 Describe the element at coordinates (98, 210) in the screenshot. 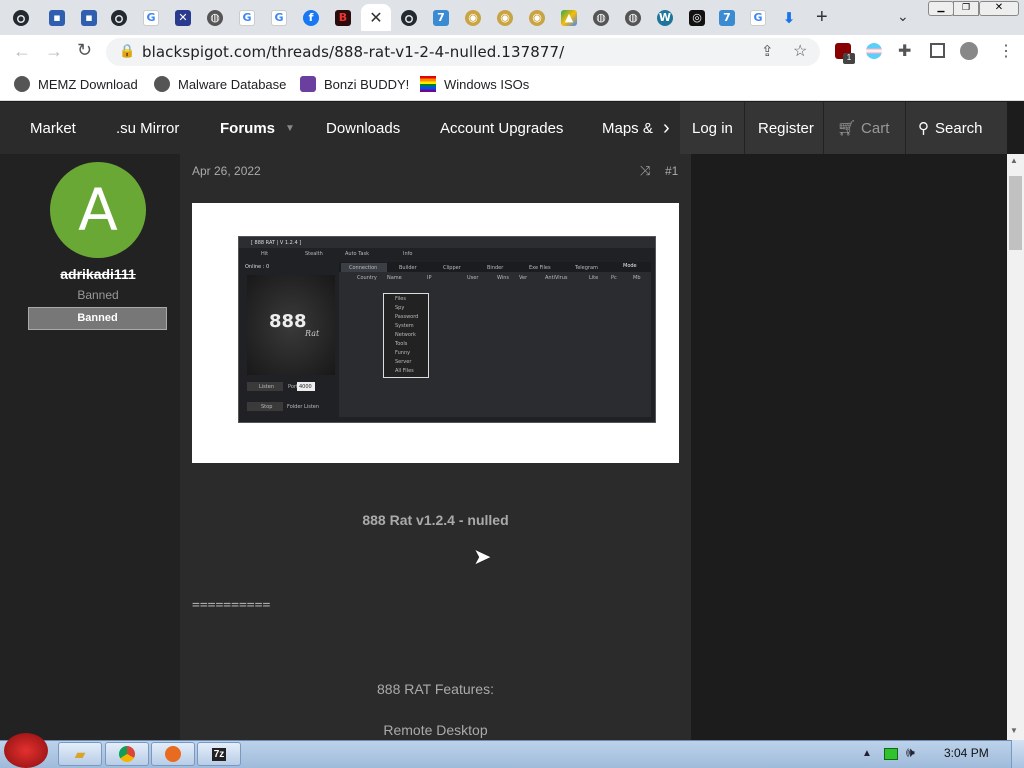

I see `avatar: A` at that location.